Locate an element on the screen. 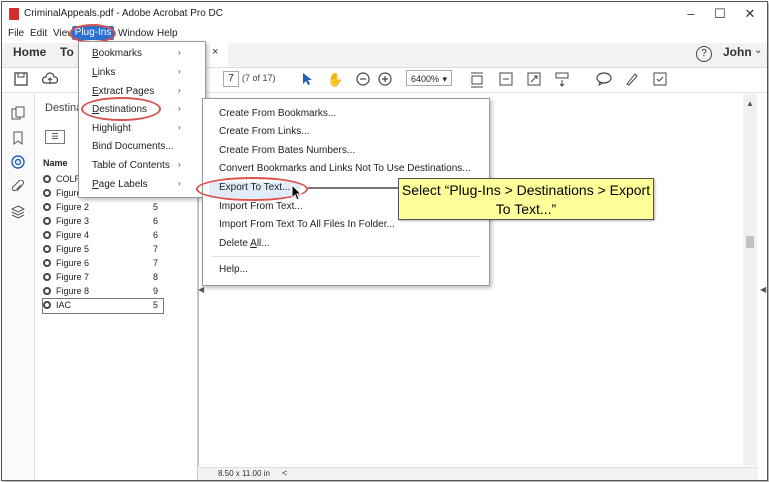  attachment-icon is located at coordinates (18, 186).